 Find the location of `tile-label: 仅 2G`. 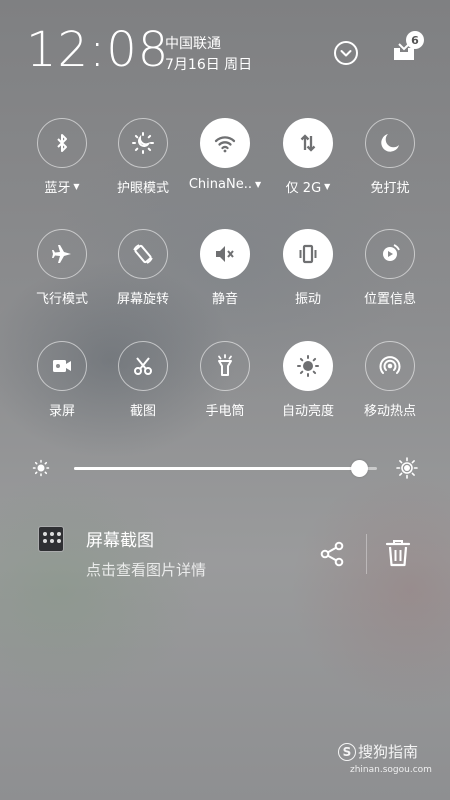

tile-label: 仅 2G is located at coordinates (303, 188).